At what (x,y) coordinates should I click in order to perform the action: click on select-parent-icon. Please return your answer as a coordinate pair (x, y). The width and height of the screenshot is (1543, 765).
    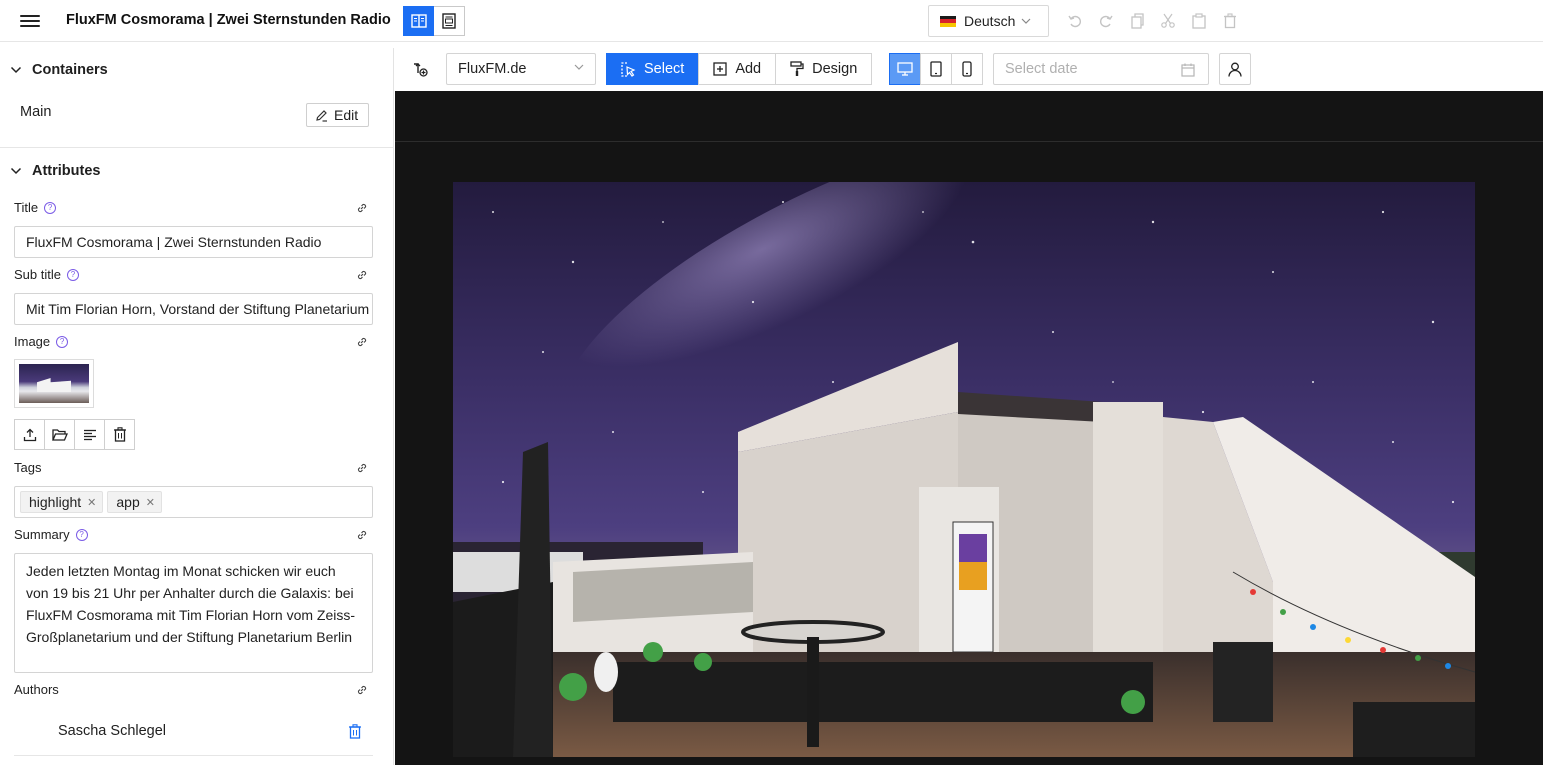
    Looking at the image, I should click on (420, 69).